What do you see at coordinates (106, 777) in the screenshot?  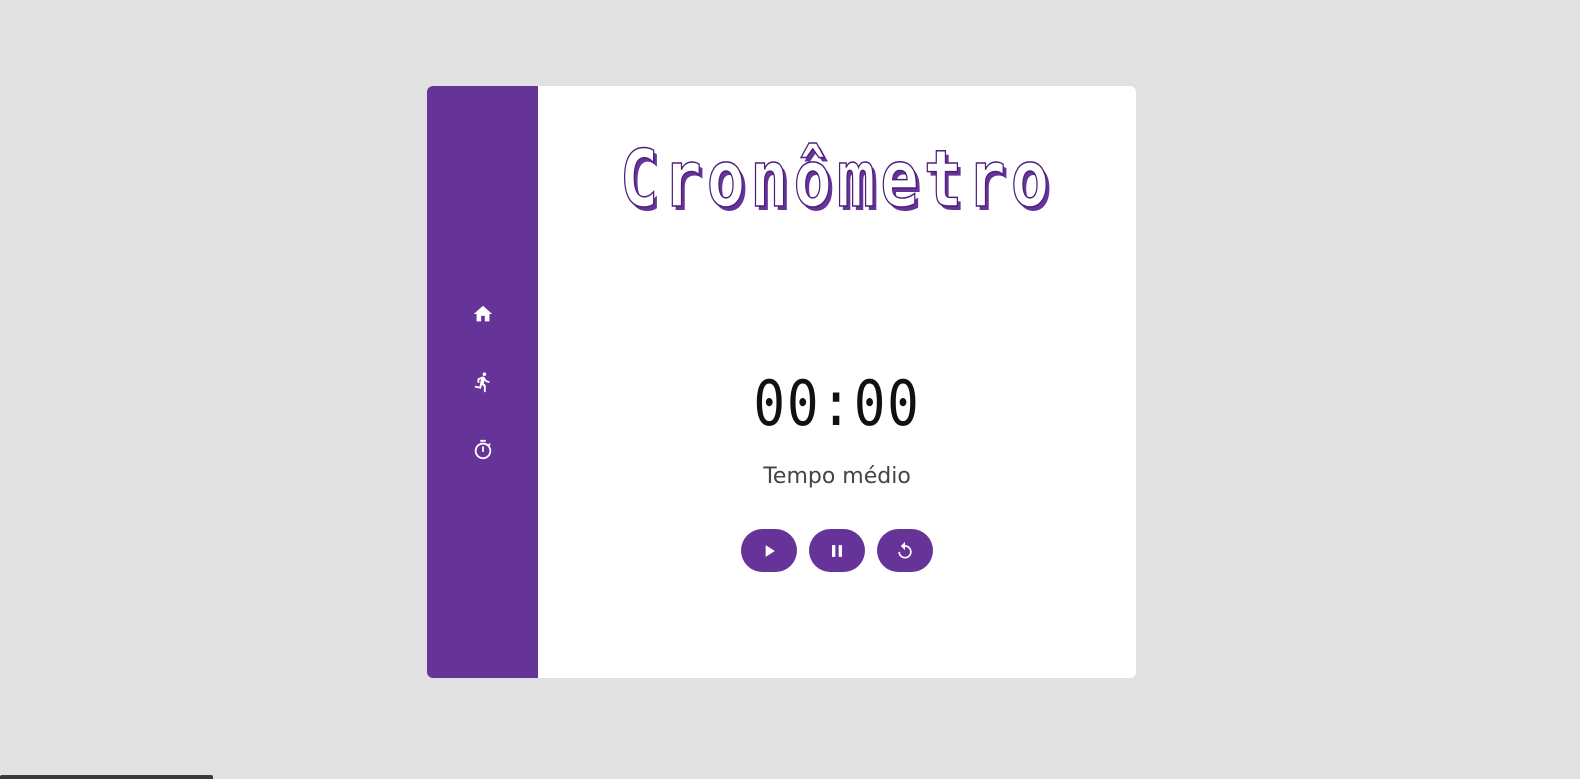 I see `bottom-bar` at bounding box center [106, 777].